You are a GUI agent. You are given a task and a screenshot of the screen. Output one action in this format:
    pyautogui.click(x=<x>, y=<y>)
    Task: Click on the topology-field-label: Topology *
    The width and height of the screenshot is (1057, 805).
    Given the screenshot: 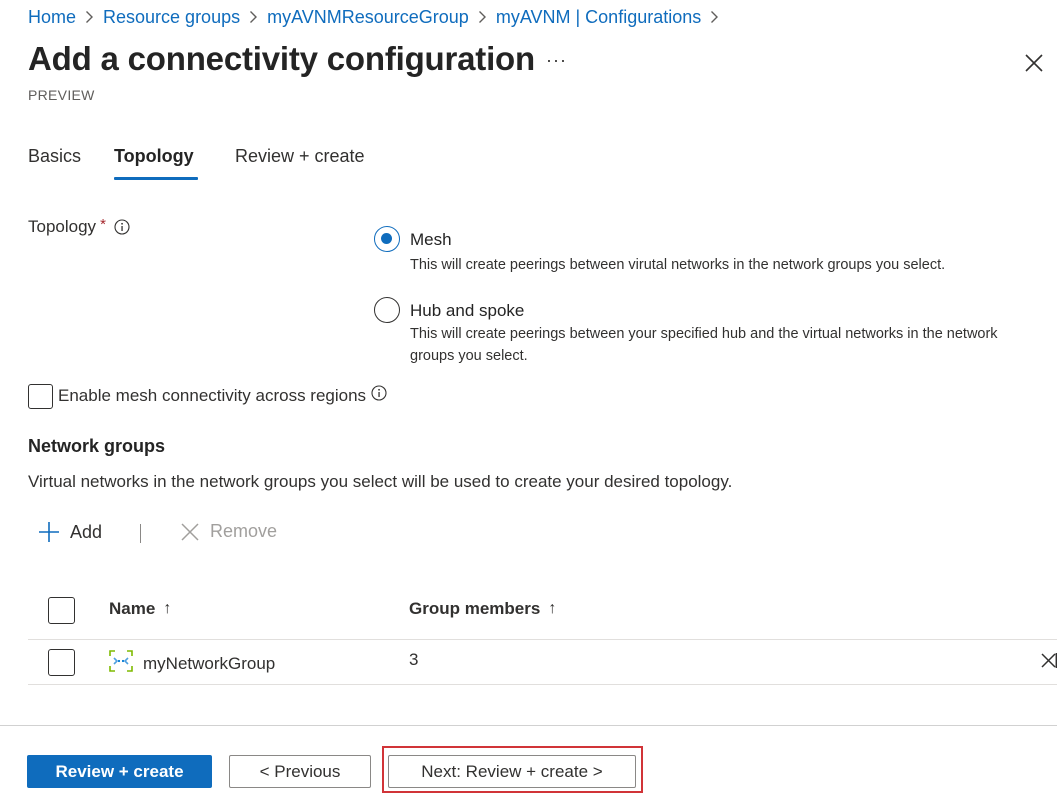 What is the action you would take?
    pyautogui.click(x=79, y=226)
    